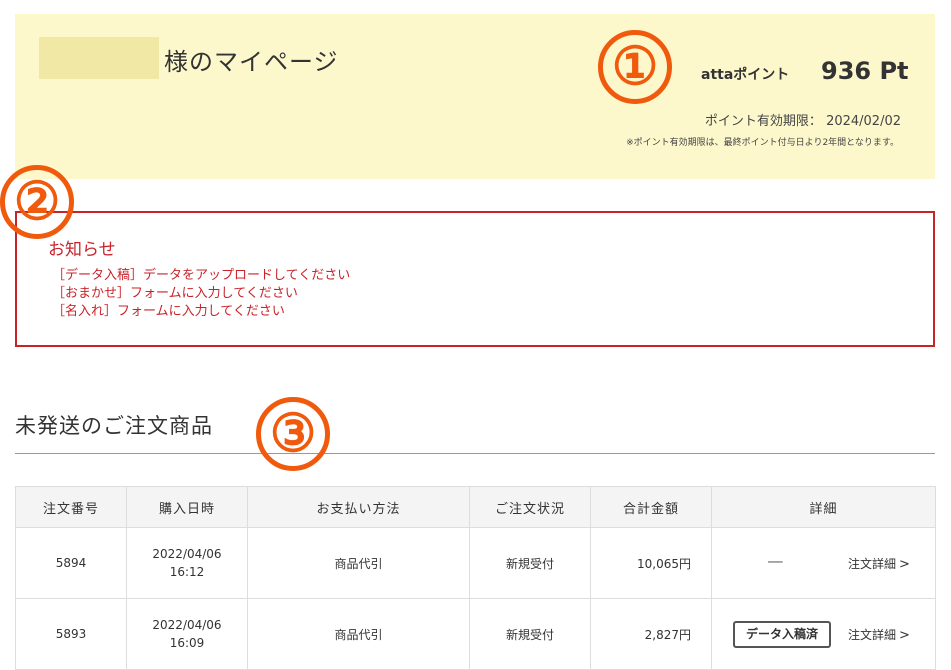 Image resolution: width=951 pixels, height=670 pixels. I want to click on notice-item: ［データ入稿］データをアップロードしてください, so click(201, 276).